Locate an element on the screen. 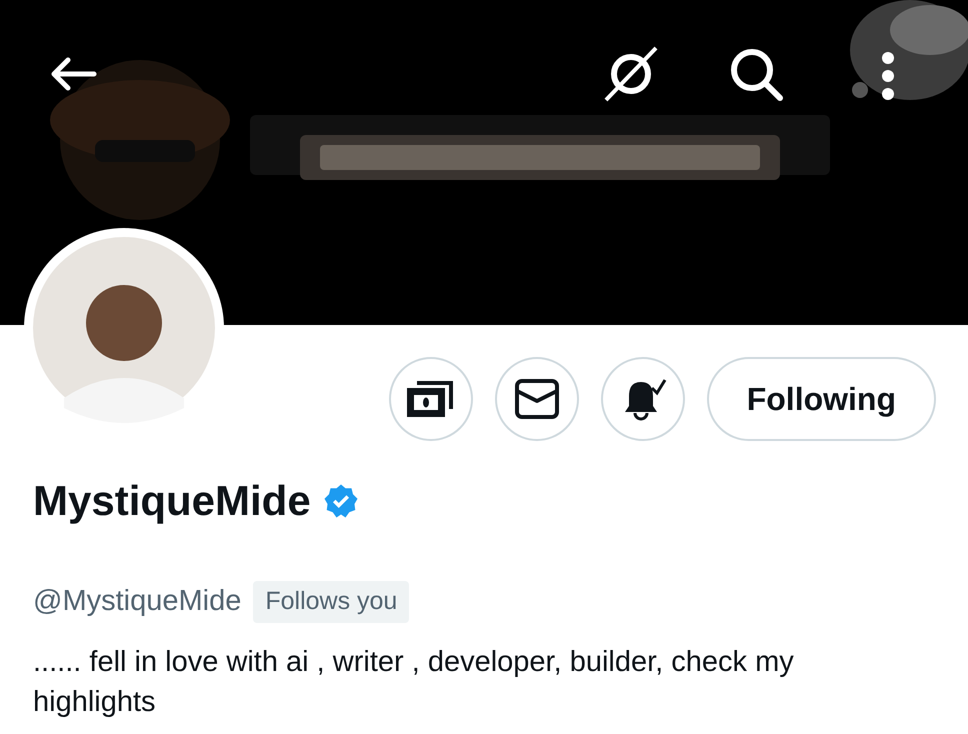  profile-bio: ...... fell in love with ai , writer , developer, builder, check my highlights is located at coordinates (414, 682).